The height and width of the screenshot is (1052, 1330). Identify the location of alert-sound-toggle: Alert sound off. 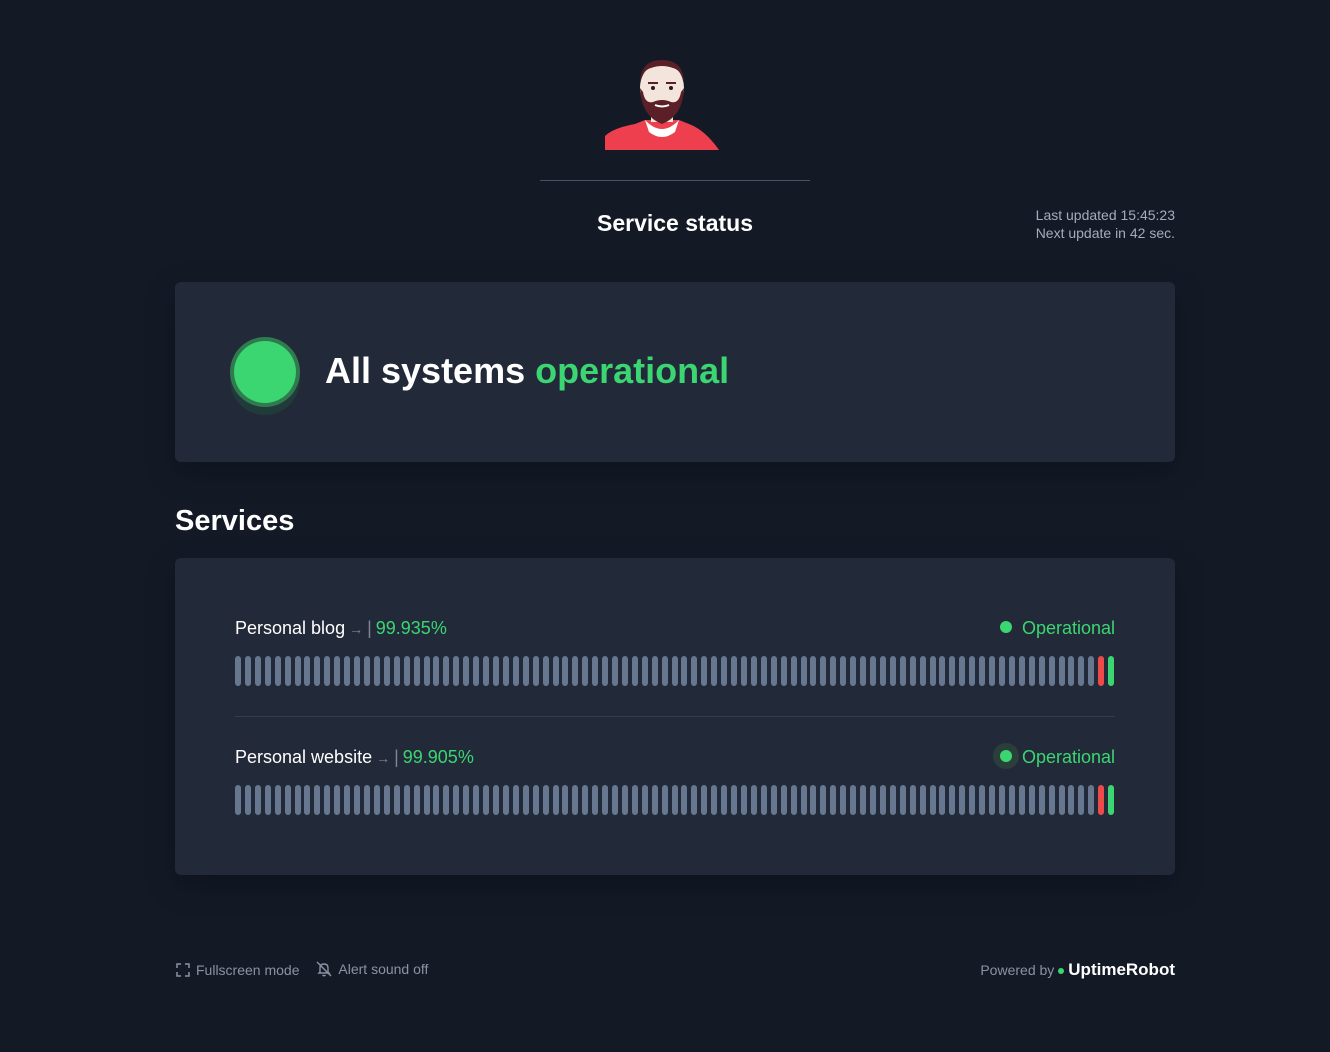
(371, 969).